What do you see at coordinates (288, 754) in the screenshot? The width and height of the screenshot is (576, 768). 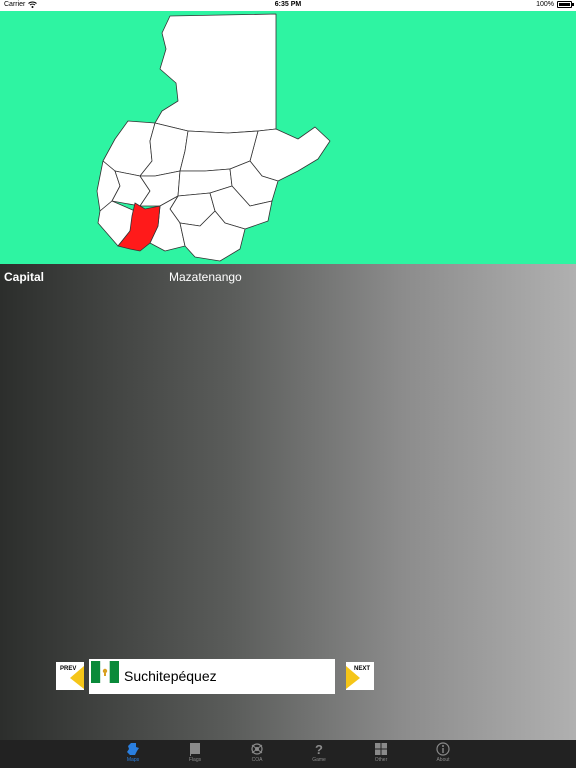 I see `tab-bar: Maps Flags COA ? Game Other About` at bounding box center [288, 754].